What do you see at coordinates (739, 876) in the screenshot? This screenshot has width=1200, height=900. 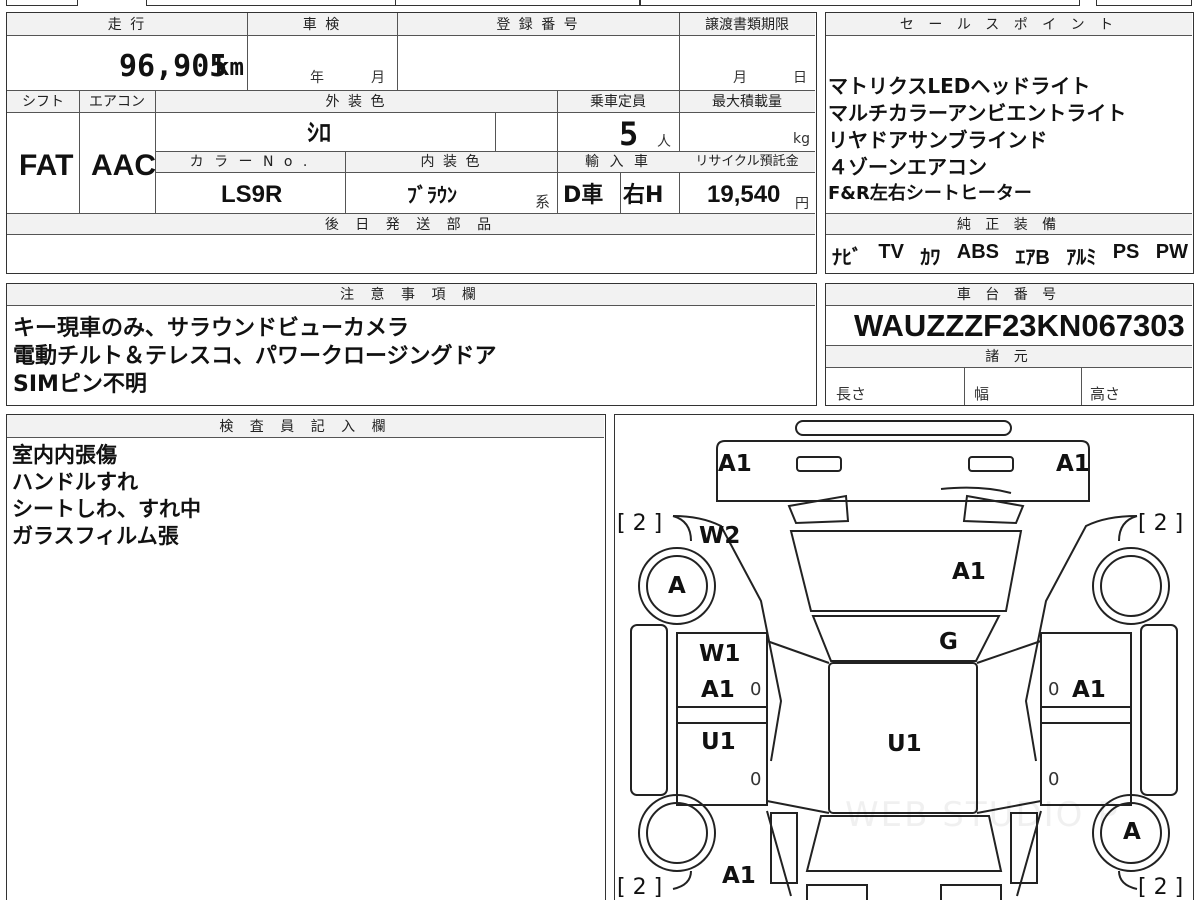 I see `damage-rear: A1` at bounding box center [739, 876].